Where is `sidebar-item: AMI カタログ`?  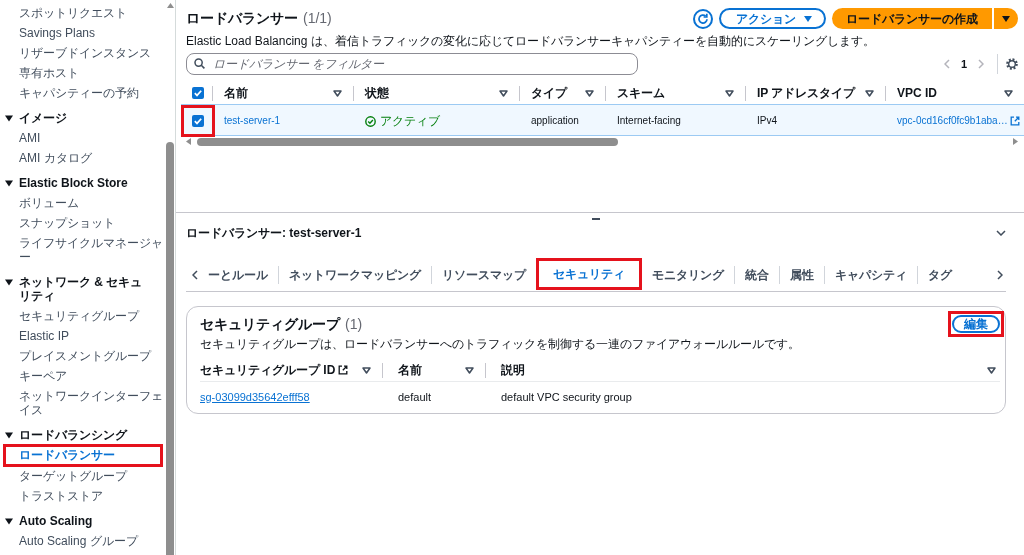 sidebar-item: AMI カタログ is located at coordinates (82, 158).